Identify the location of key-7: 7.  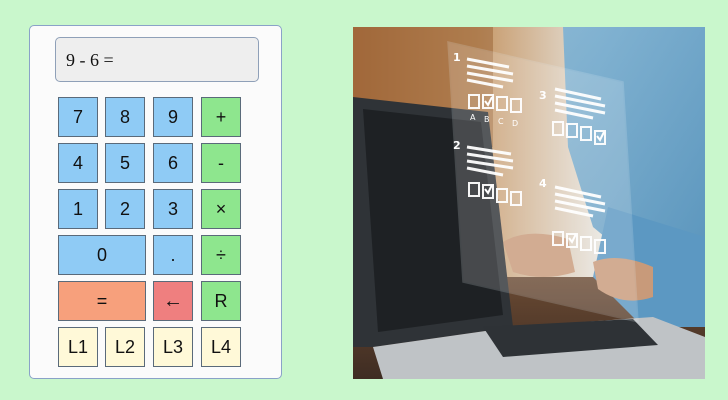
(78, 117).